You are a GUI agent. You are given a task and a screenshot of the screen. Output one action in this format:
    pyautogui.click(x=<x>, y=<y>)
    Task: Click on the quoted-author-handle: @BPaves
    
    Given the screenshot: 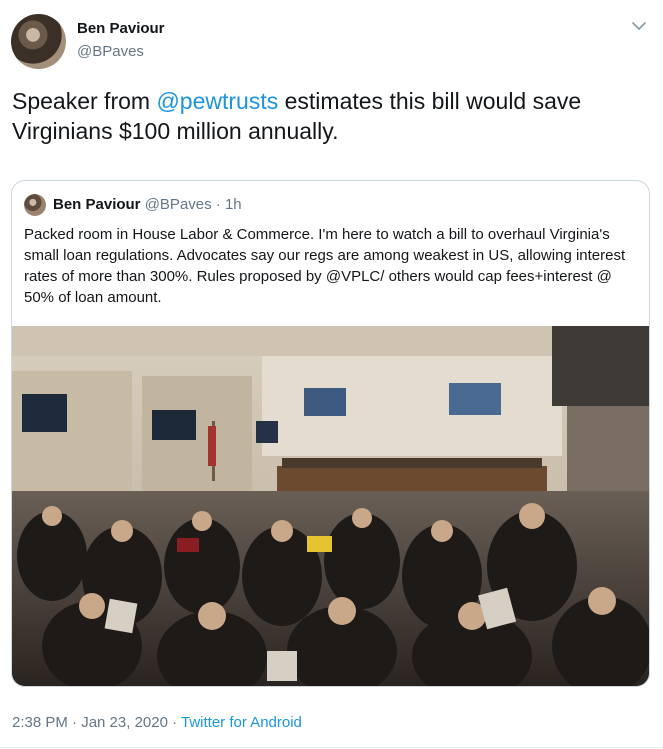 What is the action you would take?
    pyautogui.click(x=178, y=204)
    